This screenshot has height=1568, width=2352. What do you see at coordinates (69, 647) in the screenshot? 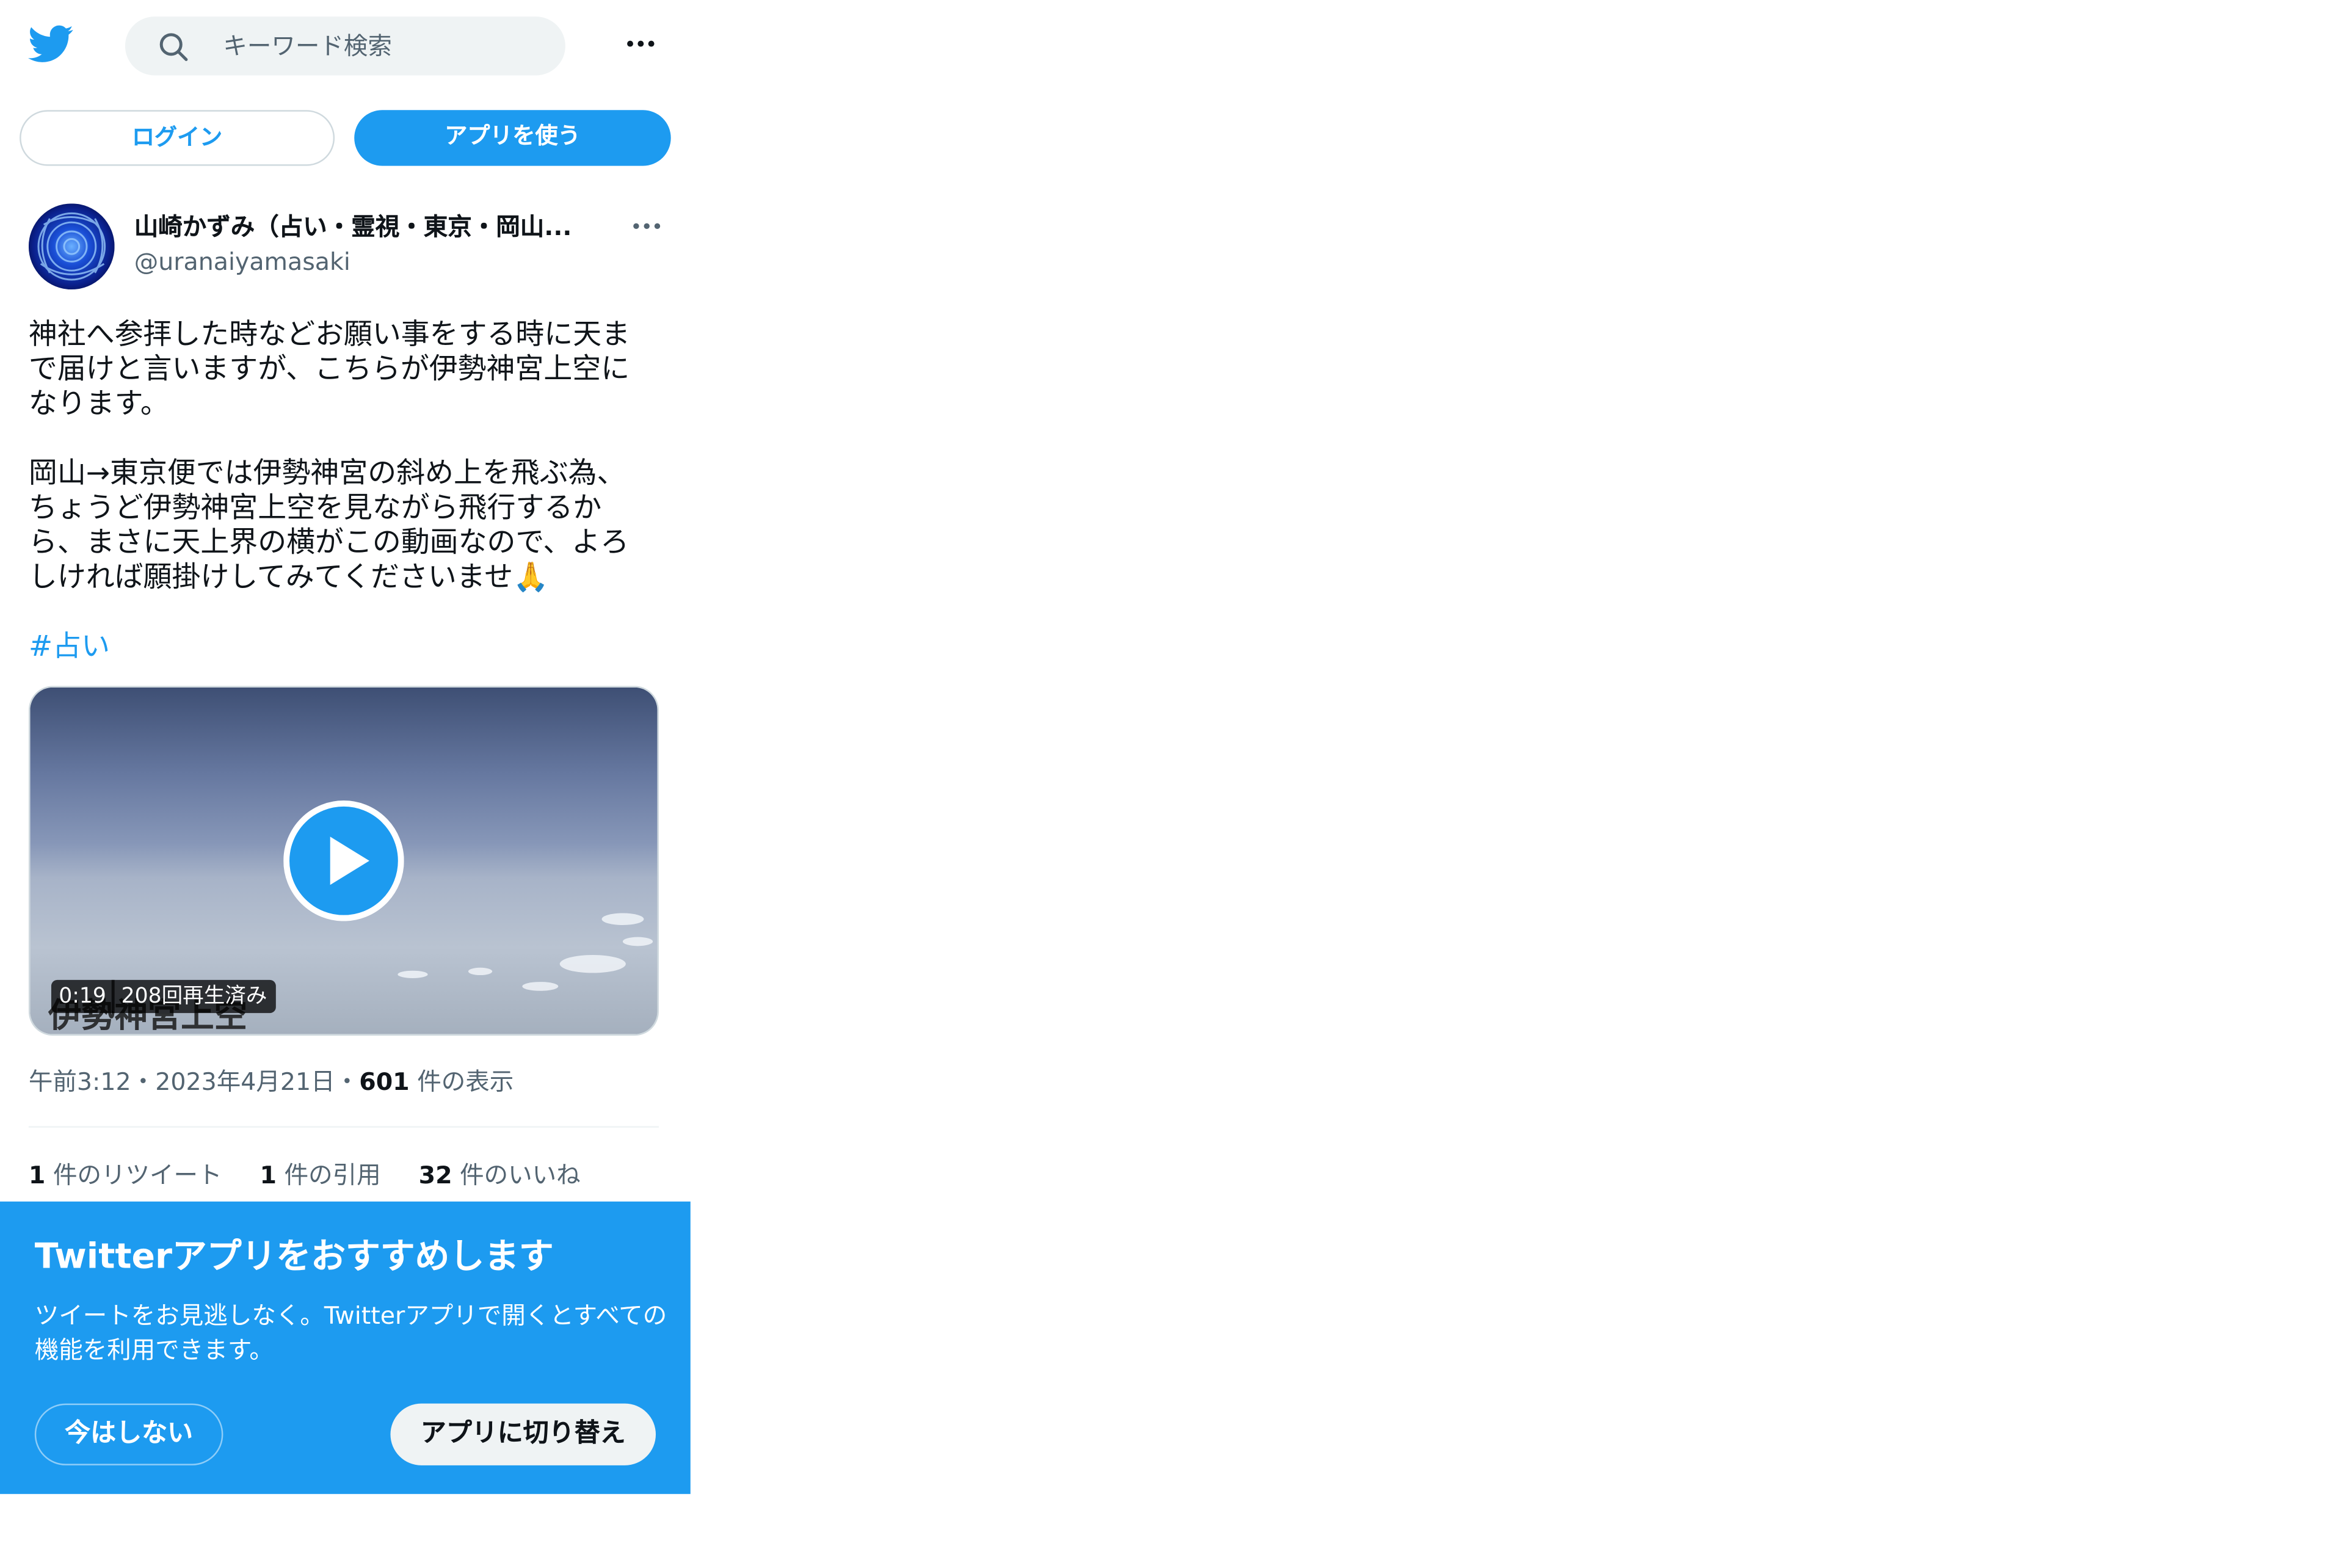
I see `hashtag-link: #占い` at bounding box center [69, 647].